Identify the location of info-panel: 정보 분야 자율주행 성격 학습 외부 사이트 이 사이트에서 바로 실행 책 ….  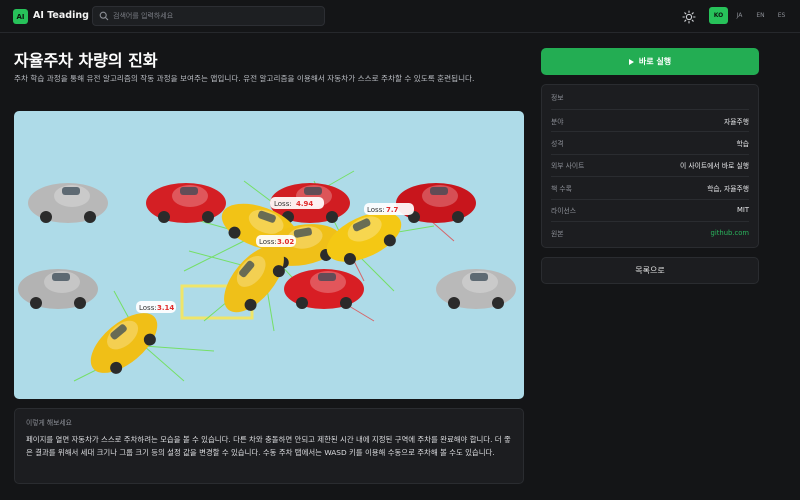
(650, 166).